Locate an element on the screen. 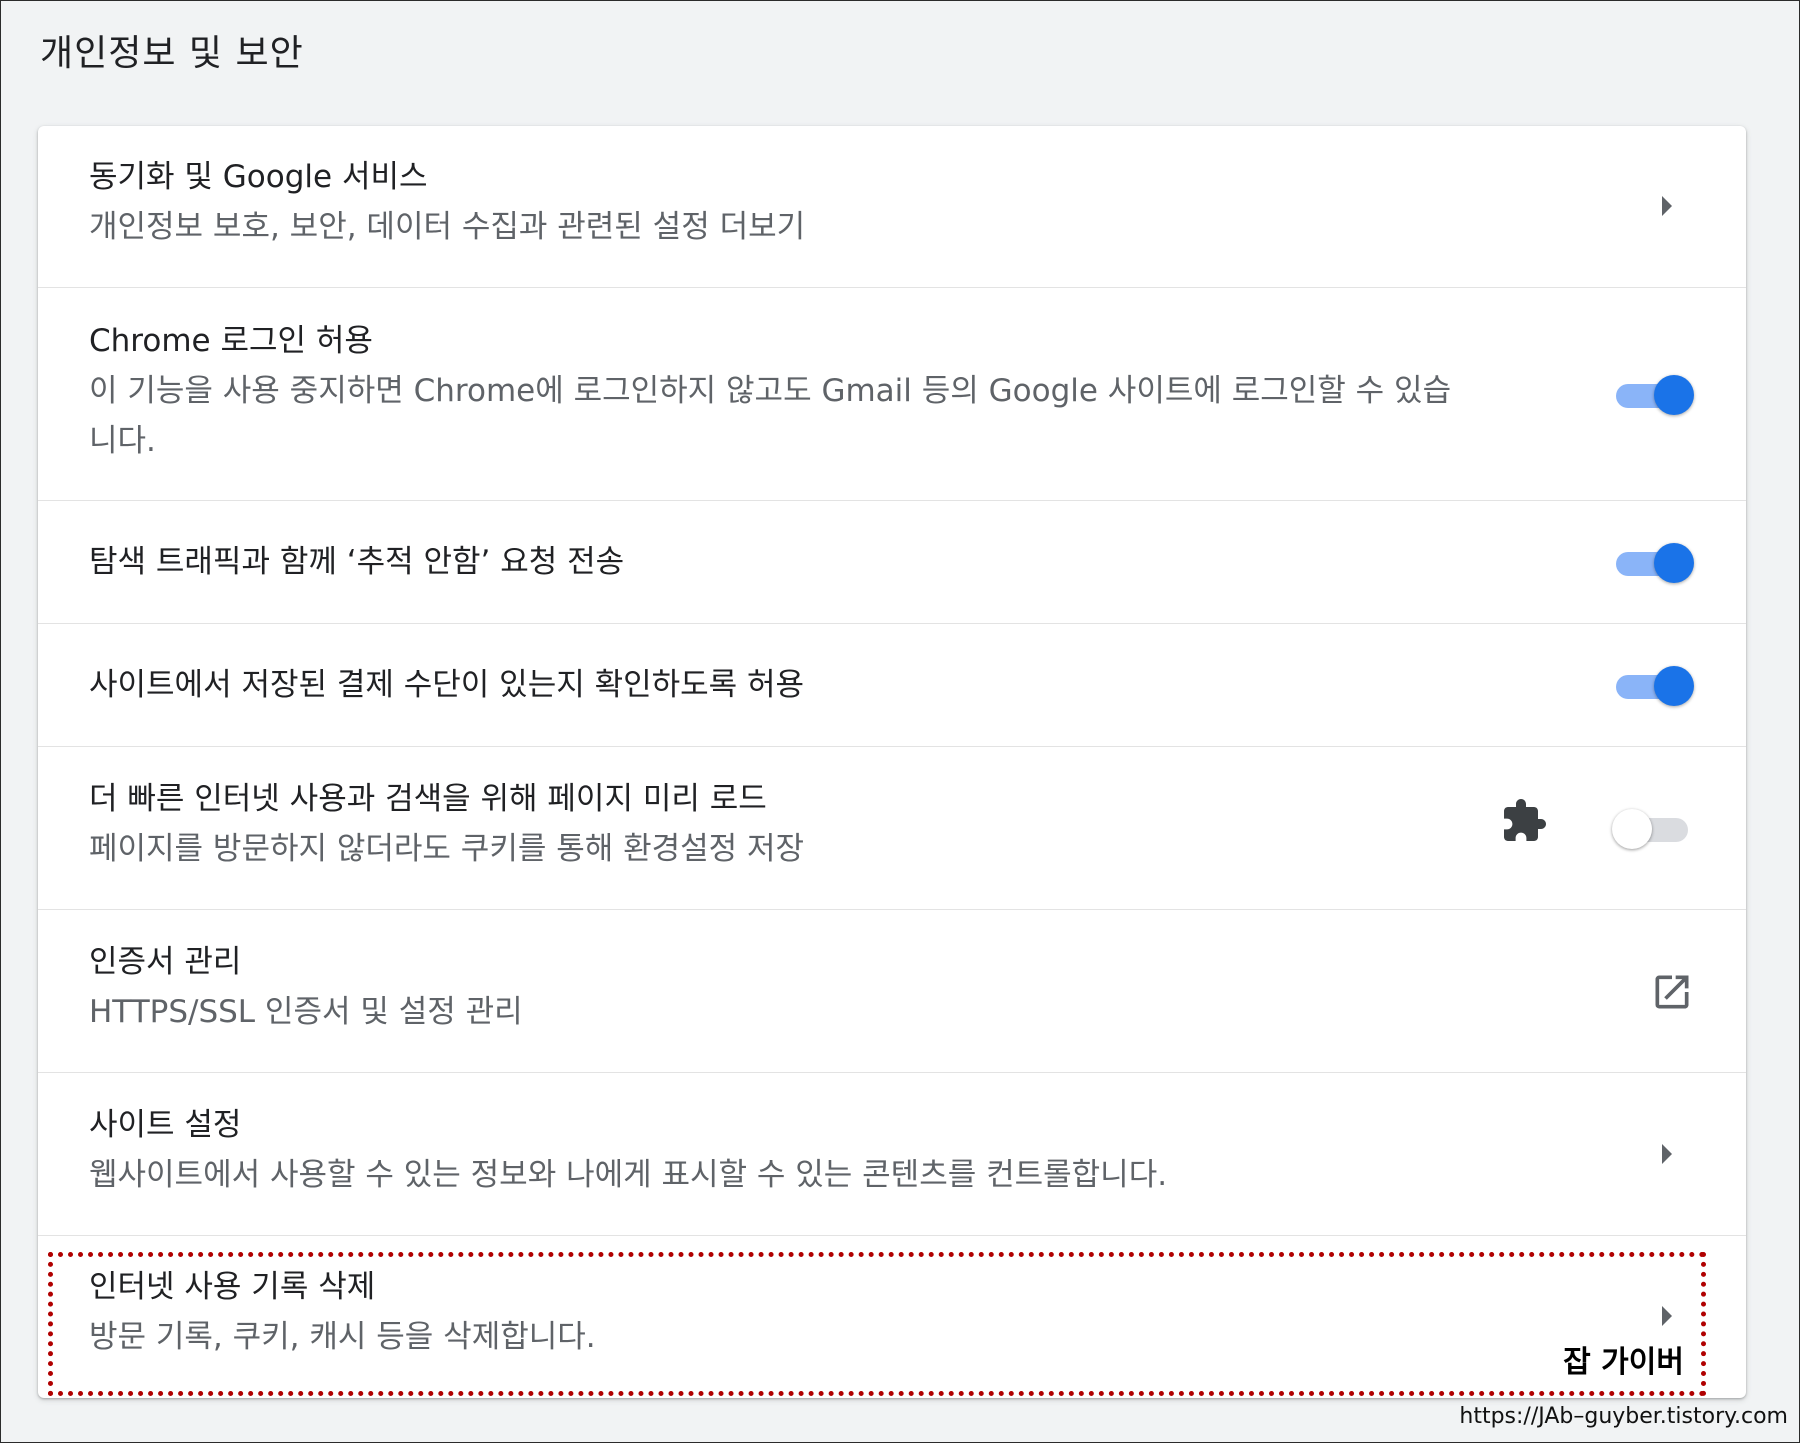 This screenshot has height=1443, width=1800. toggle-payment-methods is located at coordinates (1655, 686).